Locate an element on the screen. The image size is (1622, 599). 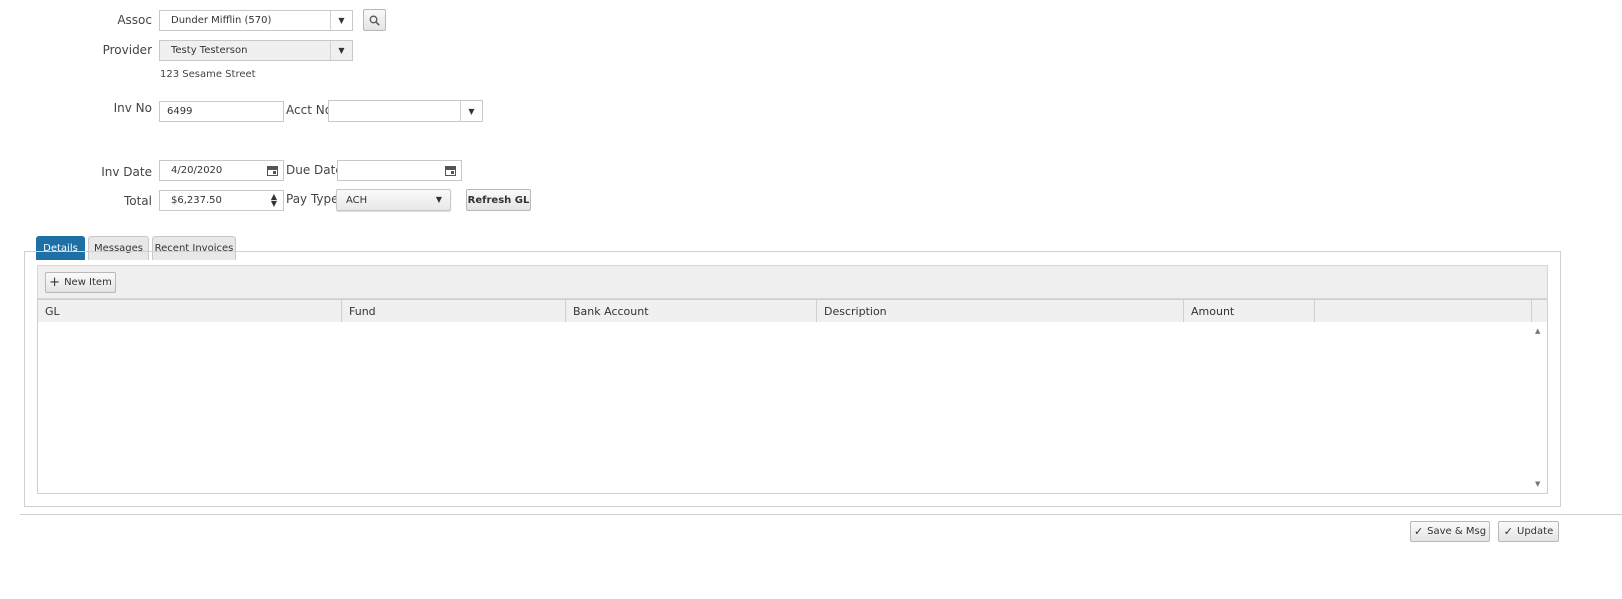
column-bank-account: Bank Account is located at coordinates (691, 311).